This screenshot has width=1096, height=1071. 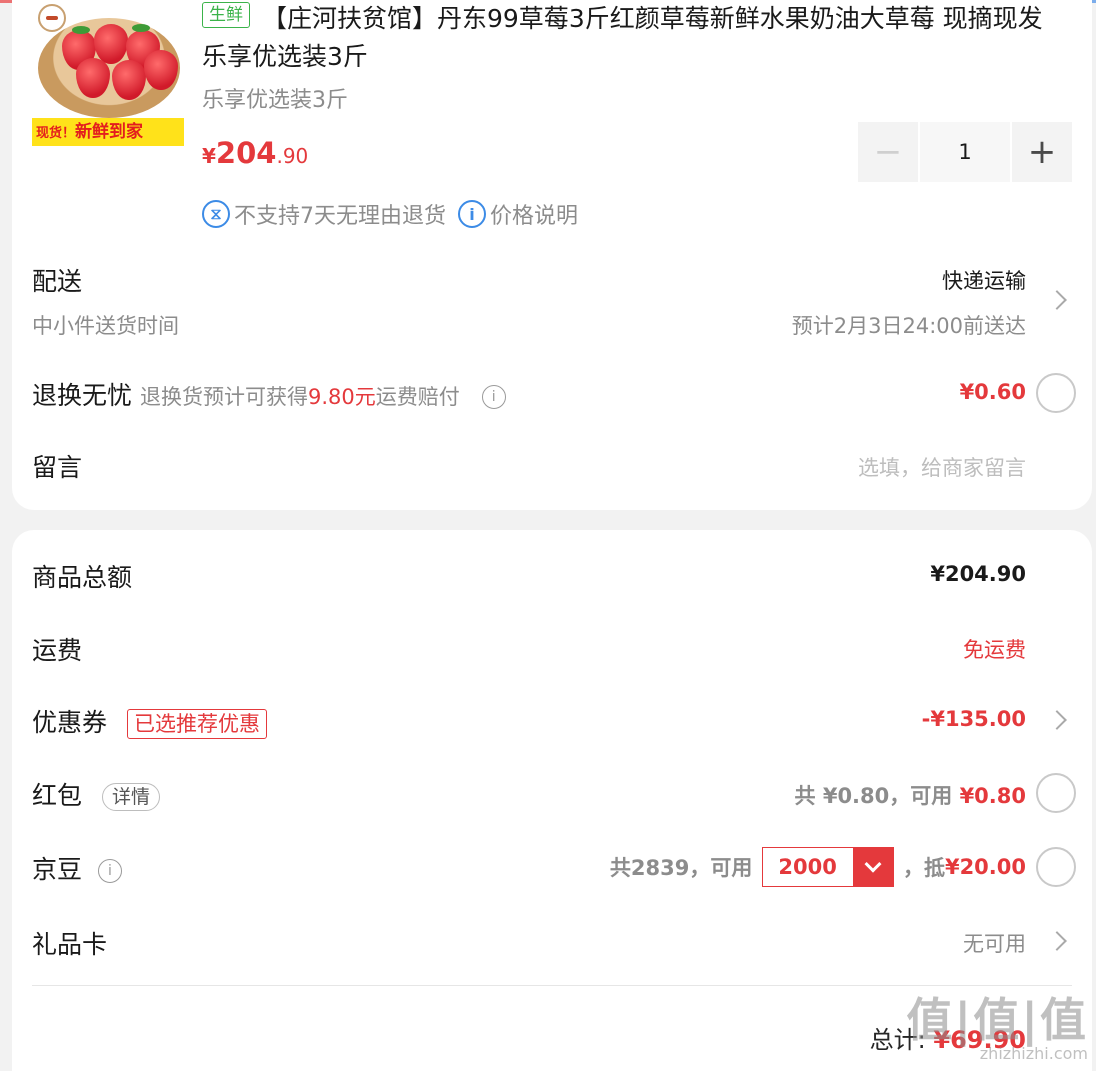 I want to click on goods-total-label: 商品总额, so click(x=82, y=577).